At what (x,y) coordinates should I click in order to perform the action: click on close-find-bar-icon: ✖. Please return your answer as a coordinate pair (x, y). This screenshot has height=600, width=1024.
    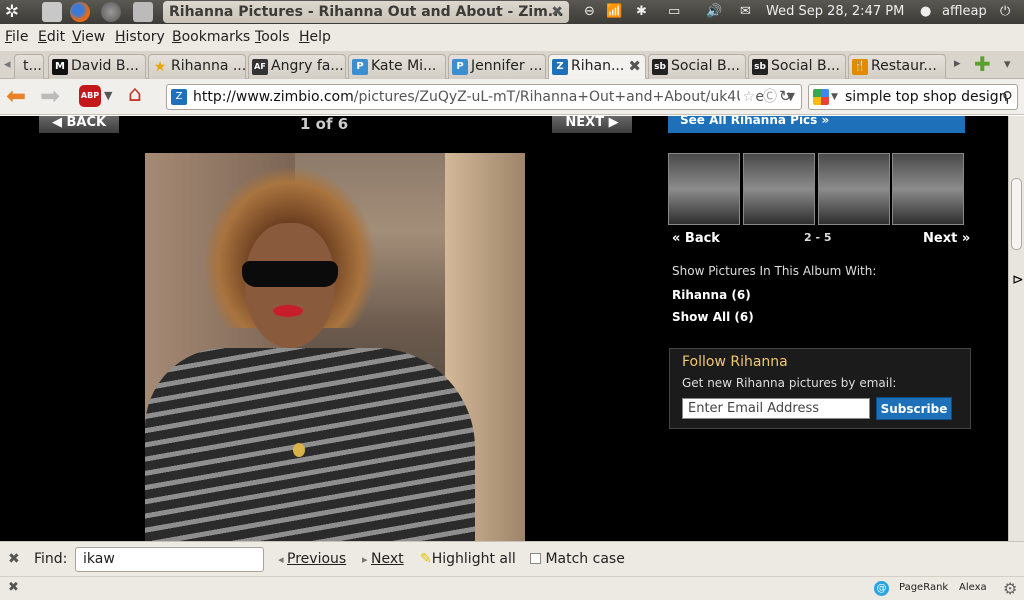
    Looking at the image, I should click on (14, 559).